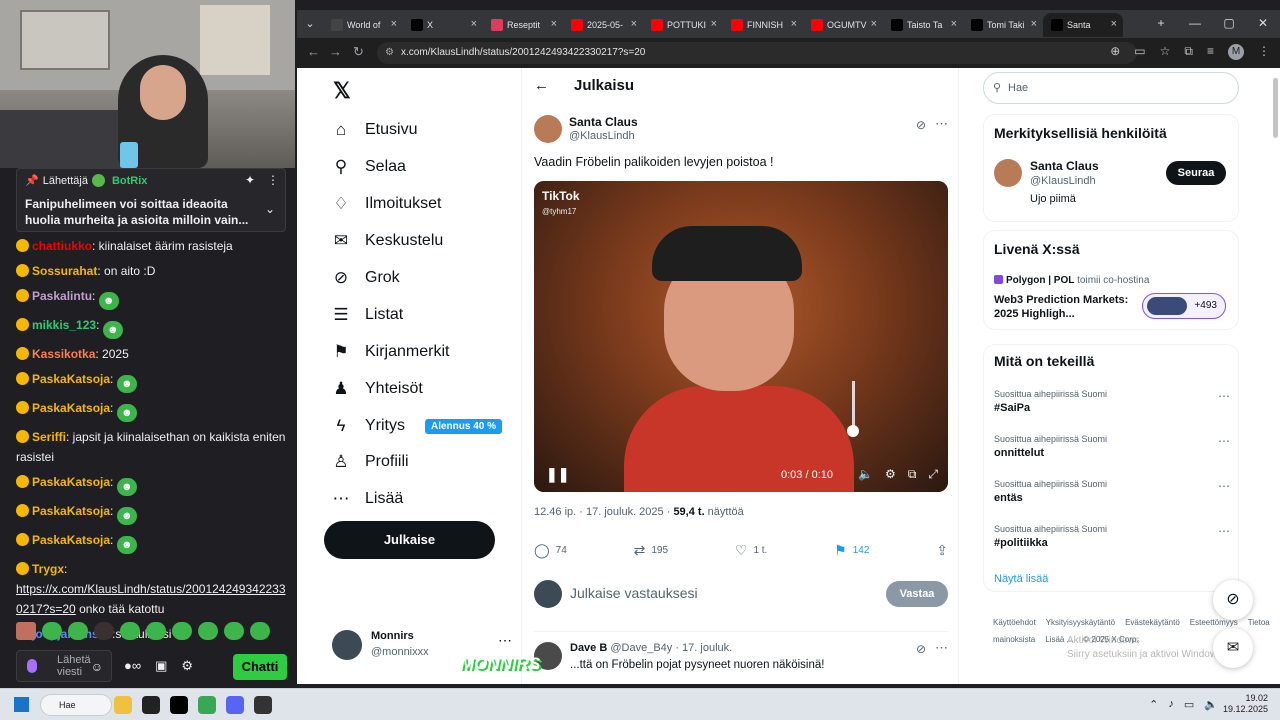 This screenshot has width=1280, height=720. I want to click on cast-icon: ▭, so click(1139, 52).